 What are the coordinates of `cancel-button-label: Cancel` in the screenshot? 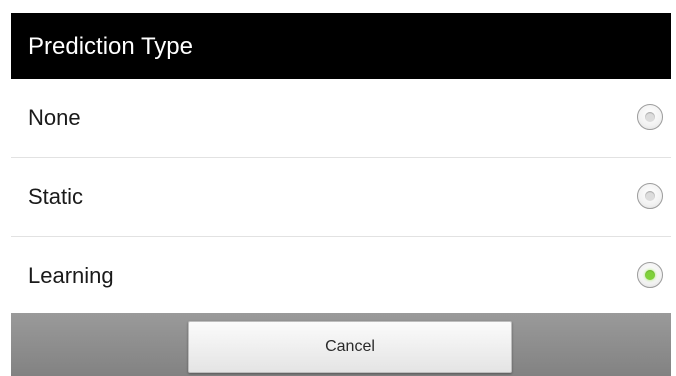 It's located at (350, 346).